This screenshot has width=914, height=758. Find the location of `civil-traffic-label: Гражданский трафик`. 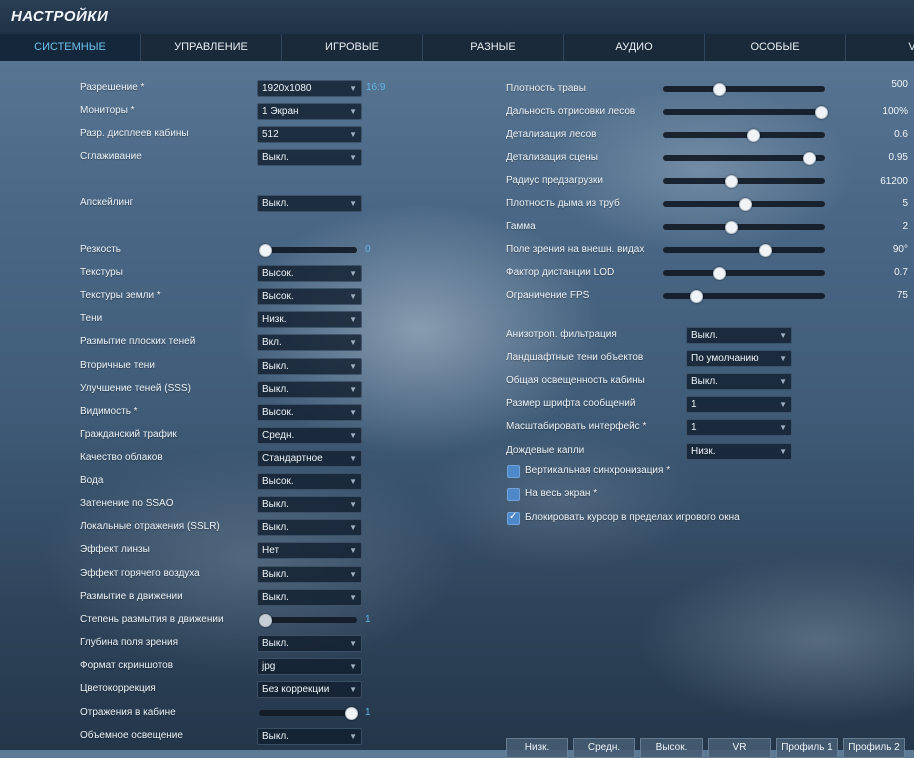

civil-traffic-label: Гражданский трафик is located at coordinates (128, 434).